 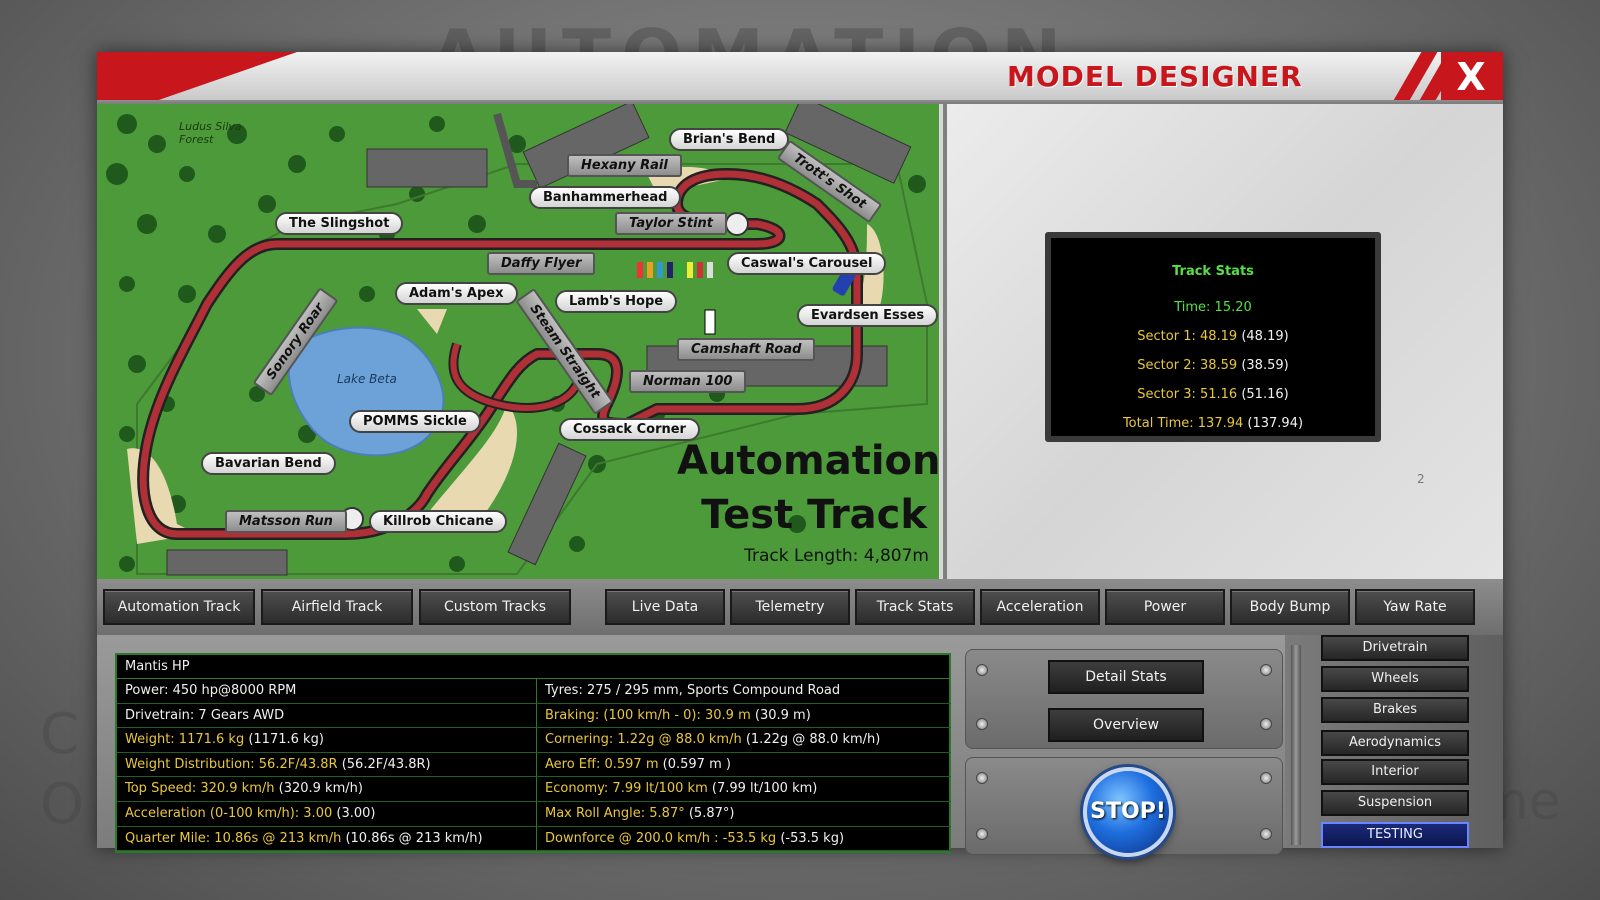 What do you see at coordinates (744, 765) in the screenshot?
I see `car-stat-aero-eff: Aero Eff: 0.597 m (0.597 m )` at bounding box center [744, 765].